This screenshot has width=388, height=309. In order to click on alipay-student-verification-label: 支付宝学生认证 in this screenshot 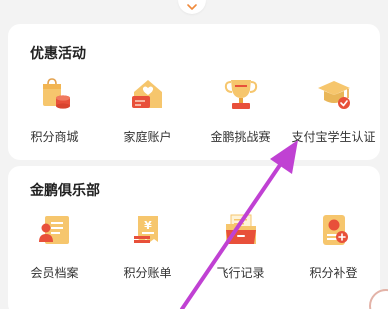, I will do `click(333, 137)`.